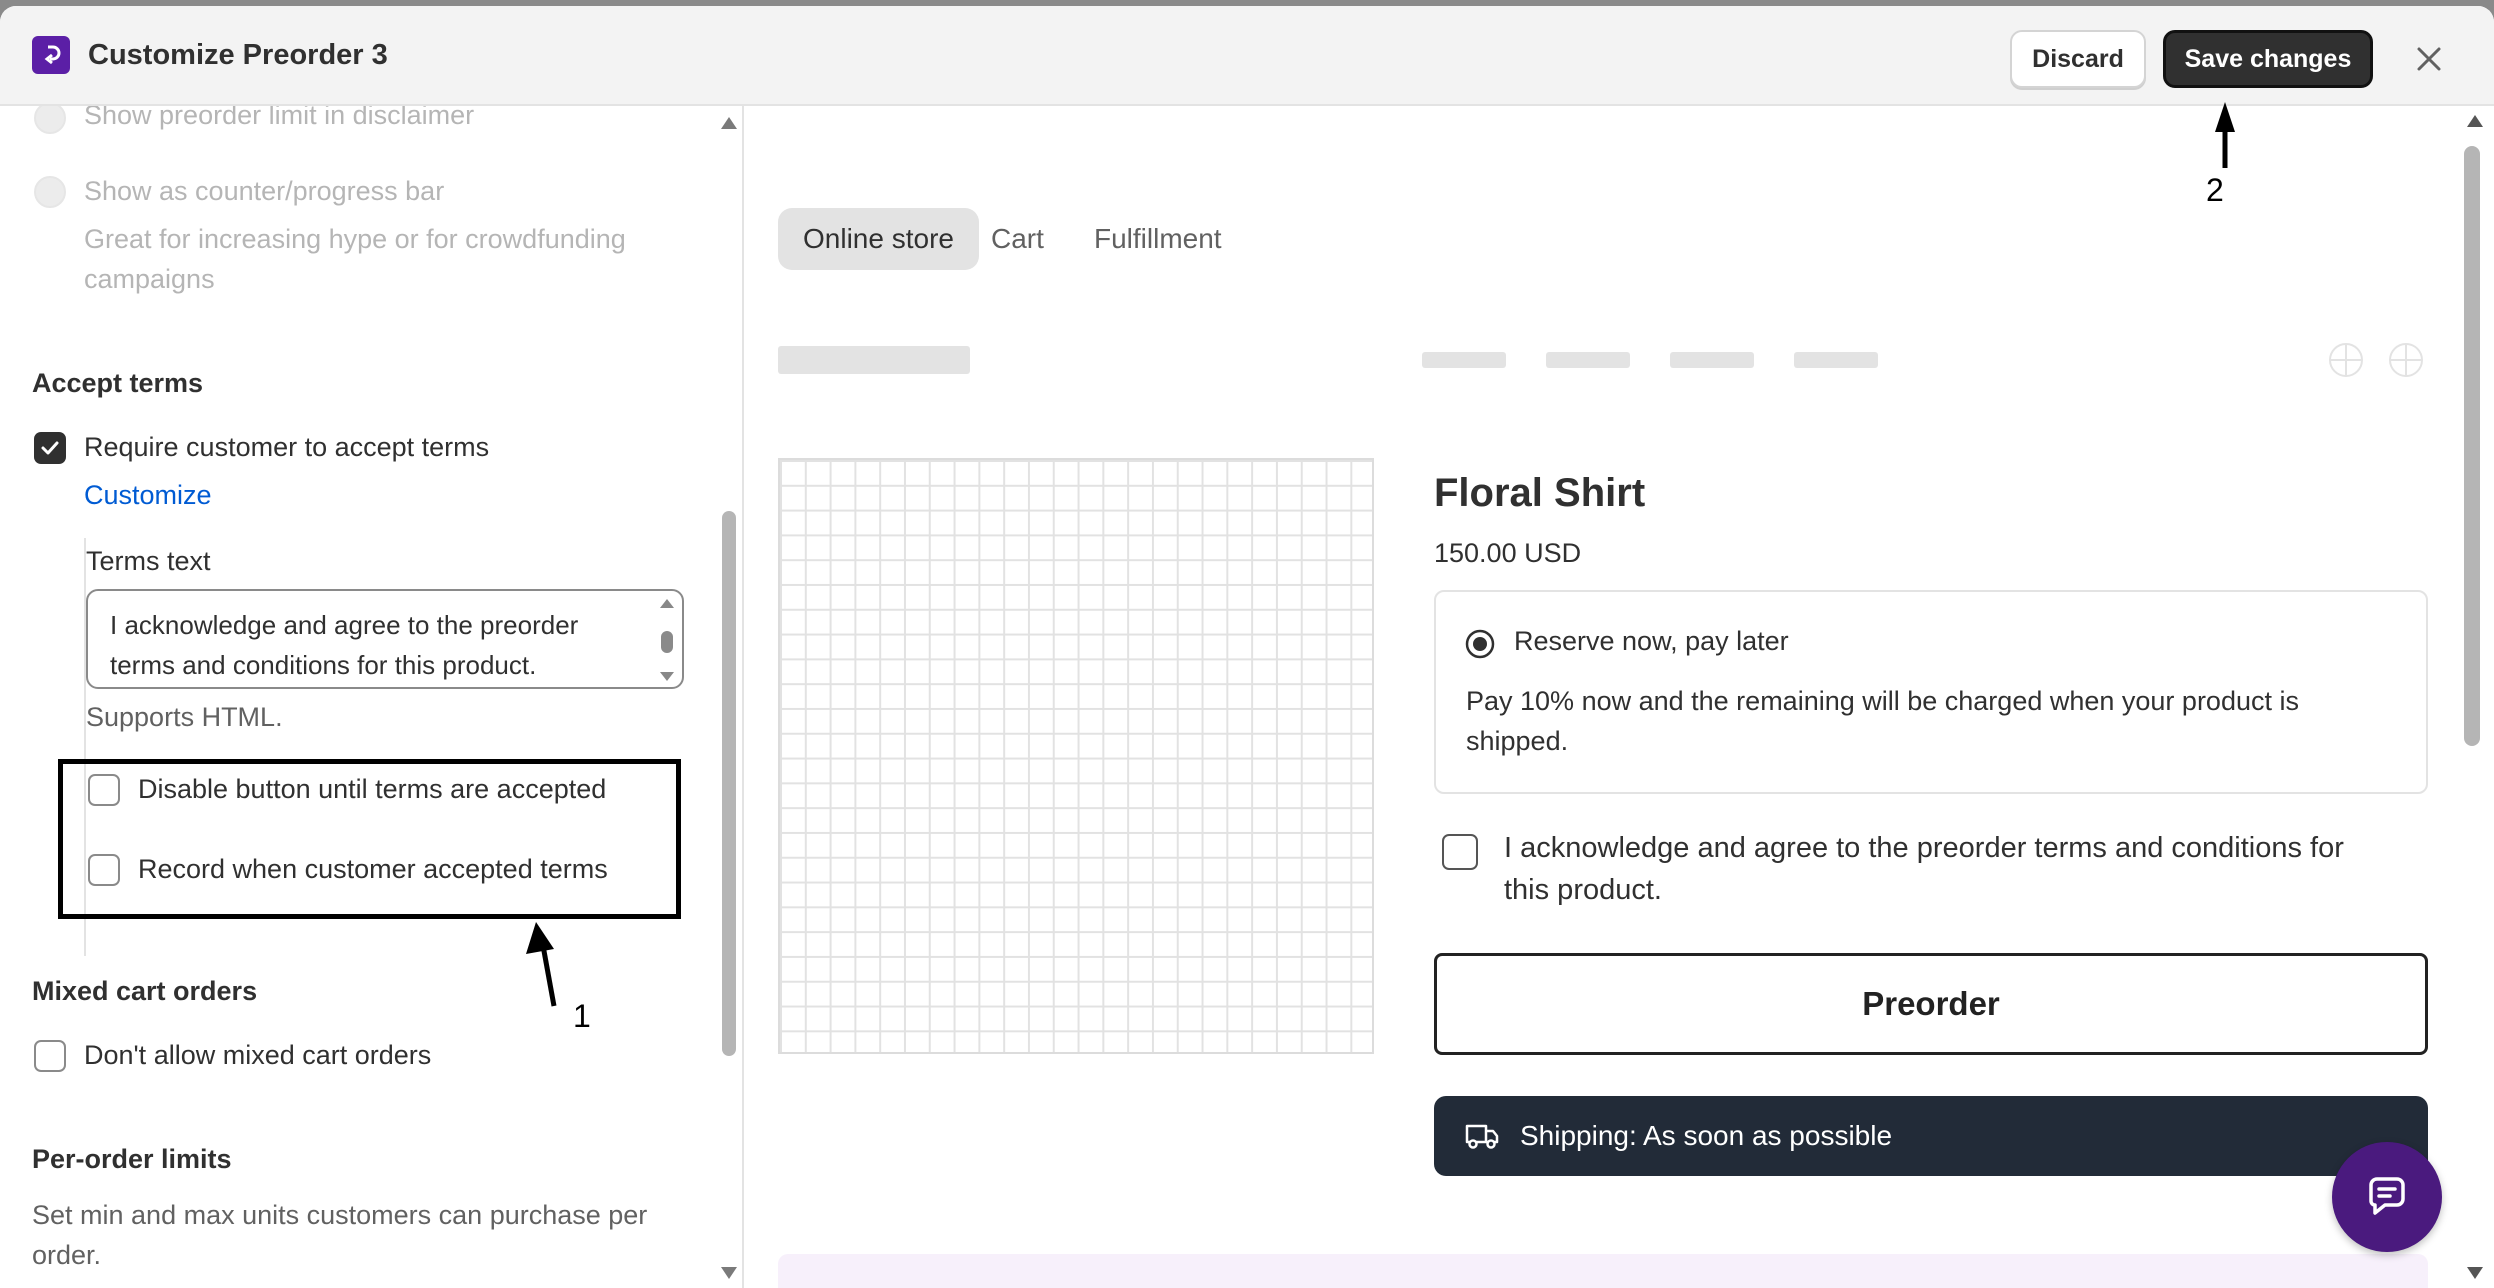  What do you see at coordinates (1460, 852) in the screenshot?
I see `preview-terms-checkbox` at bounding box center [1460, 852].